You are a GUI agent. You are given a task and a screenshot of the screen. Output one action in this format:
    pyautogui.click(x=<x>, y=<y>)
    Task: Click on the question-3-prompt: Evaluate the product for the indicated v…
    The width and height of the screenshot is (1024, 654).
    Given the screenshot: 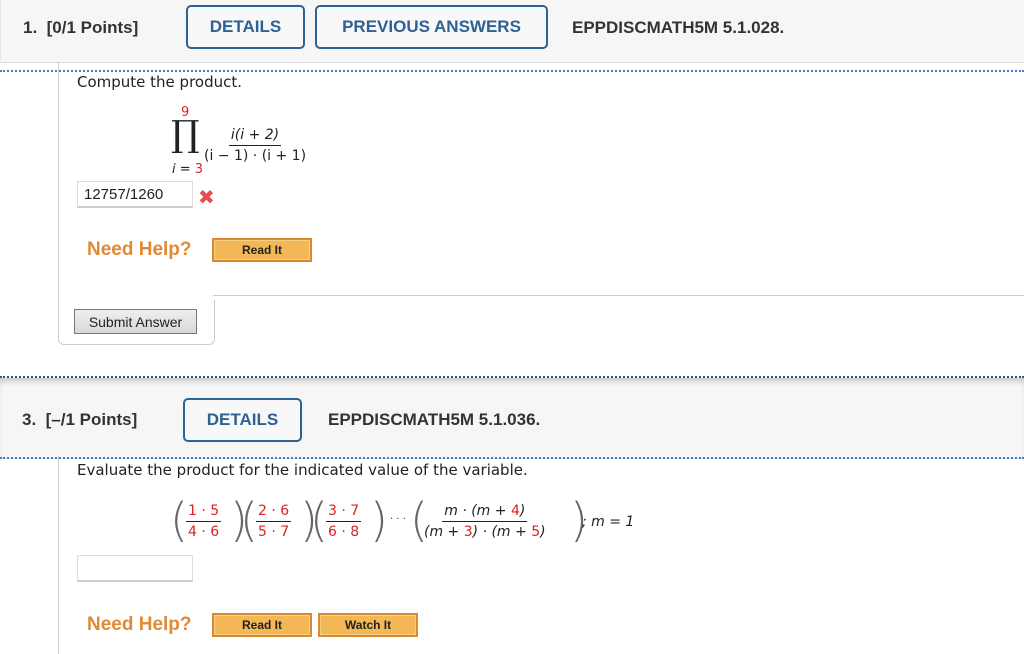 What is the action you would take?
    pyautogui.click(x=302, y=470)
    